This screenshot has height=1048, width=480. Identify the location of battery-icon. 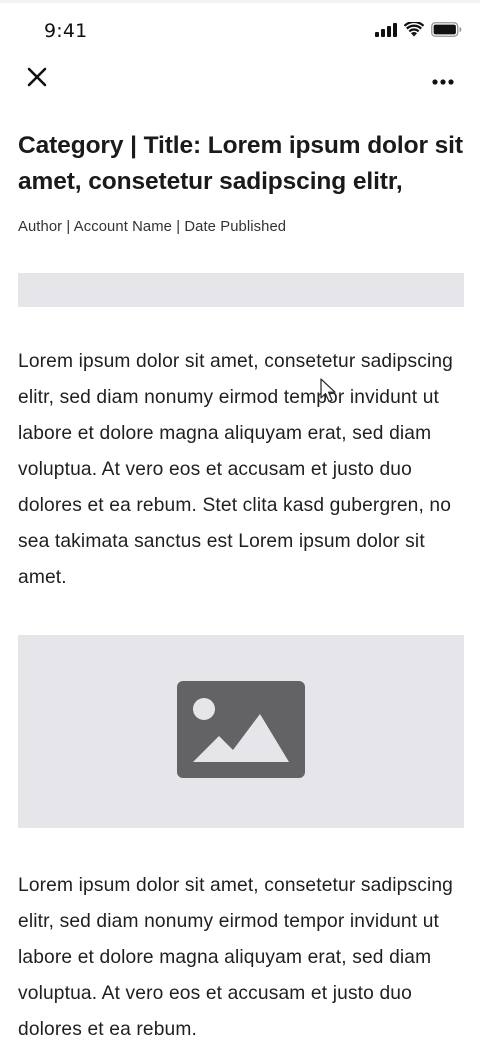
(446, 29).